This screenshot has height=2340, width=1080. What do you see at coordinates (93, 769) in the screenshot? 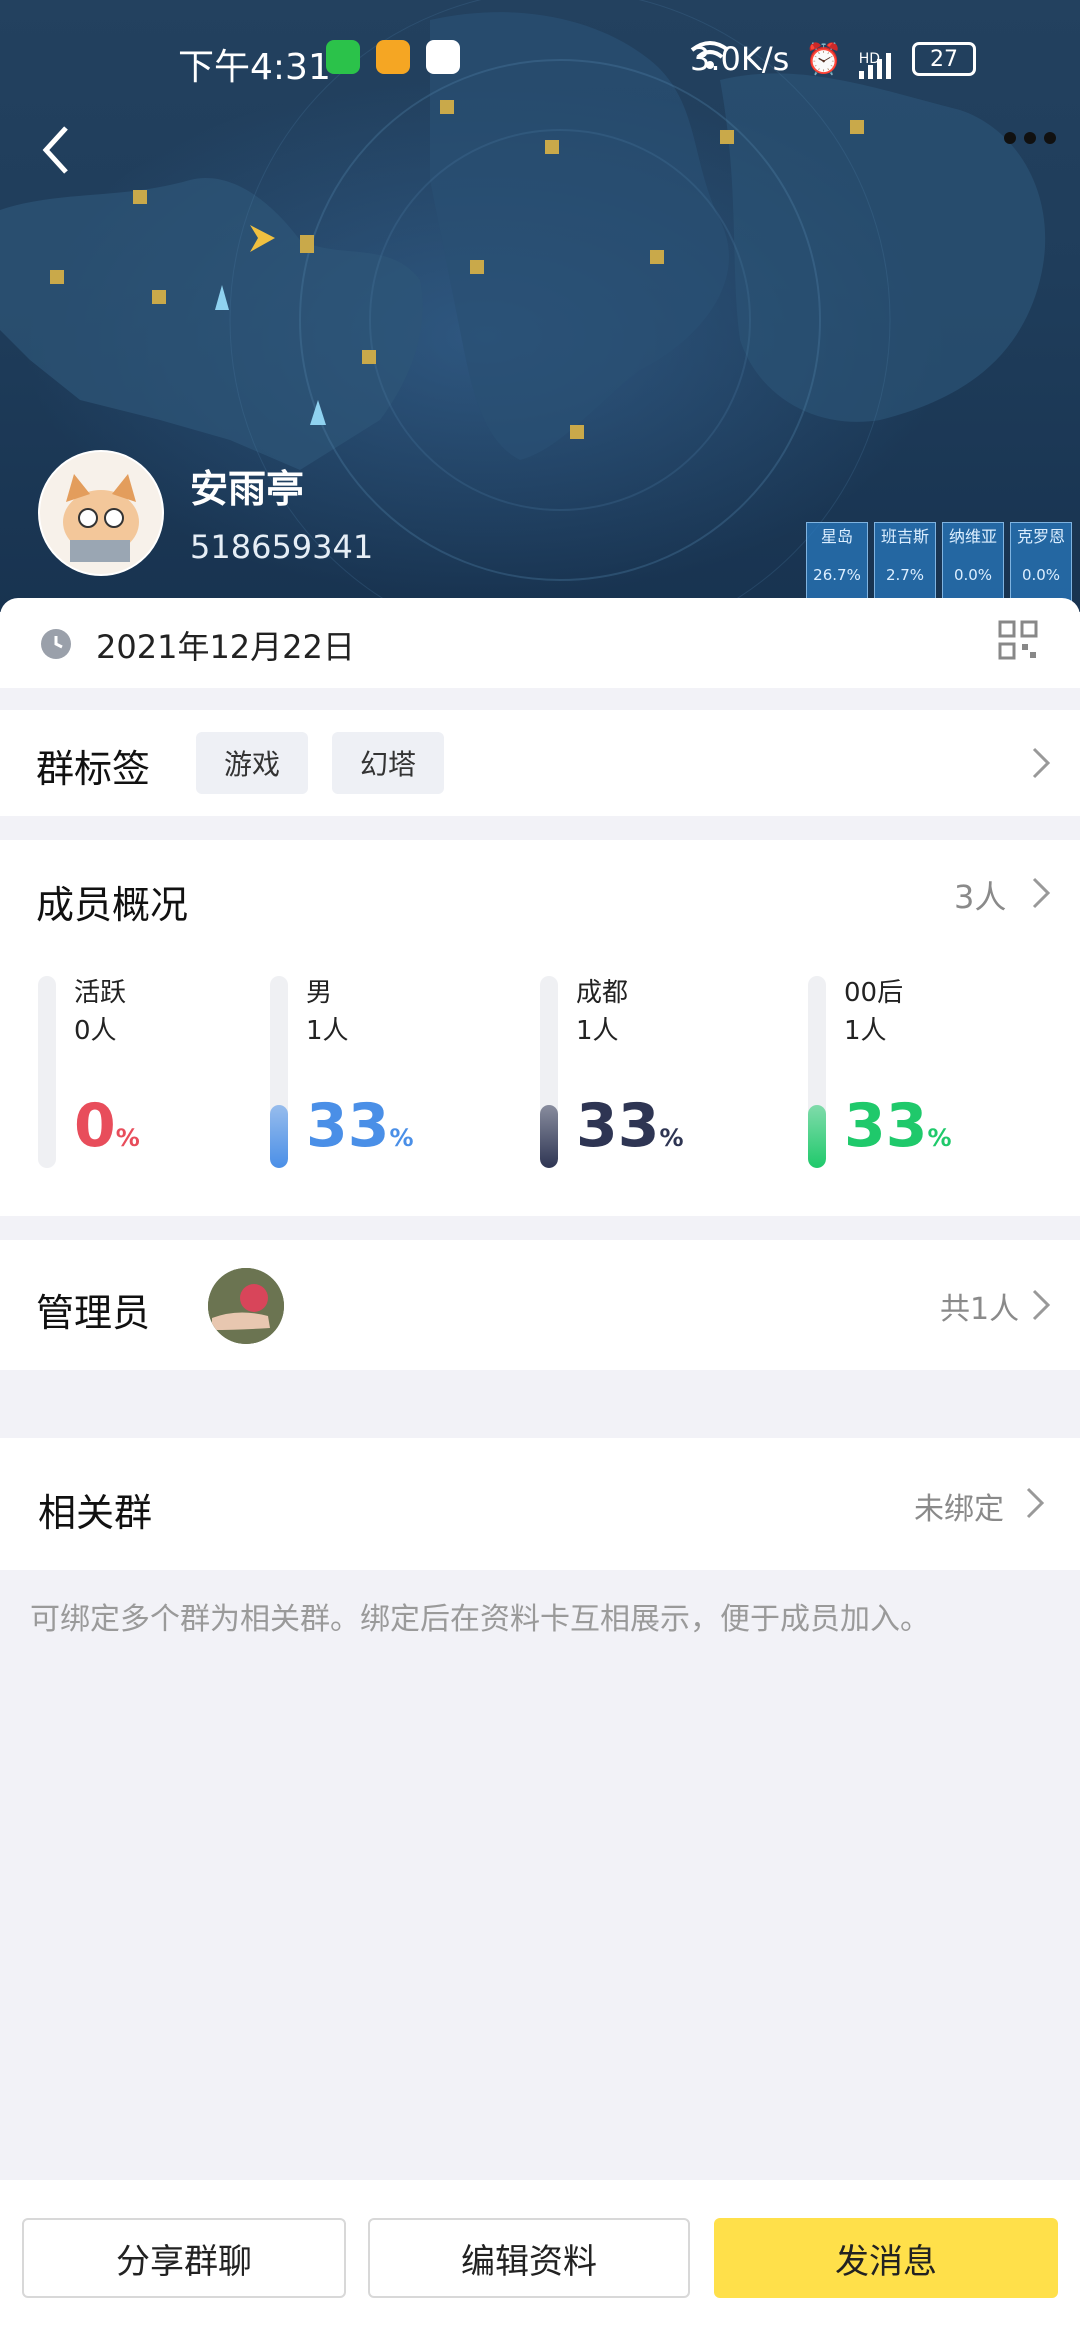
I see `tags-title: 群标签` at bounding box center [93, 769].